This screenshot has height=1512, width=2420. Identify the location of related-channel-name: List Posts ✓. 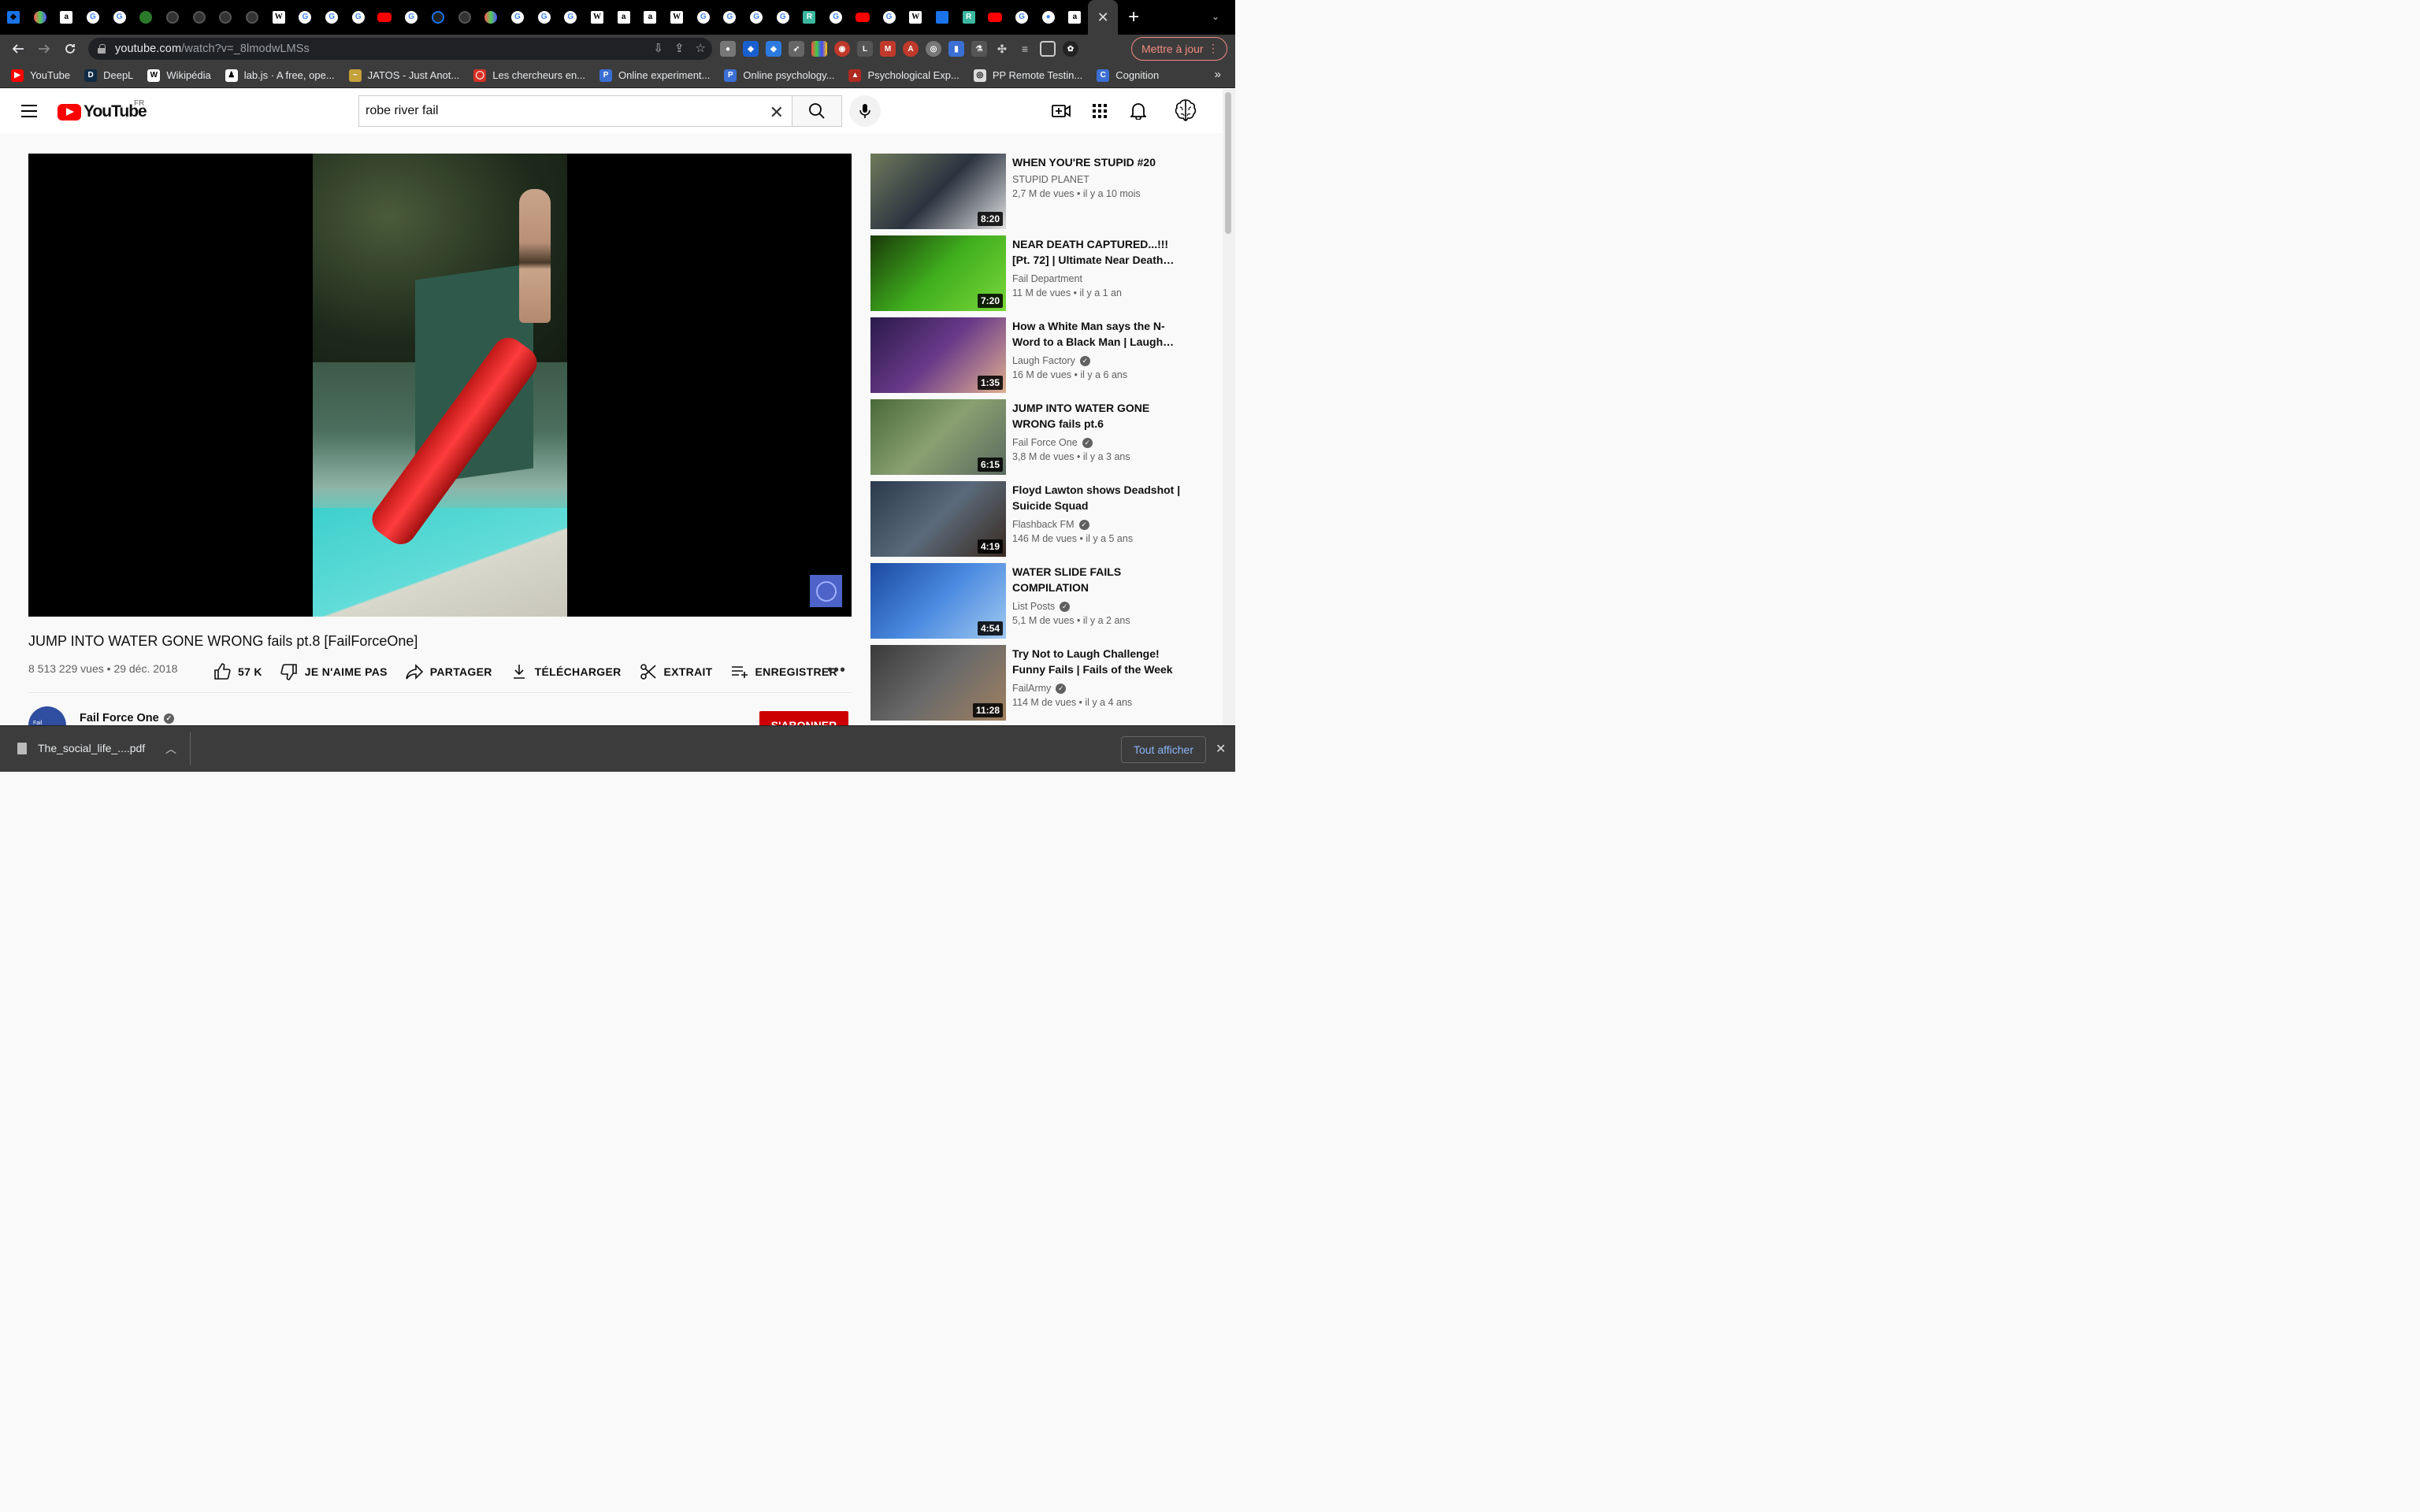
(1041, 606).